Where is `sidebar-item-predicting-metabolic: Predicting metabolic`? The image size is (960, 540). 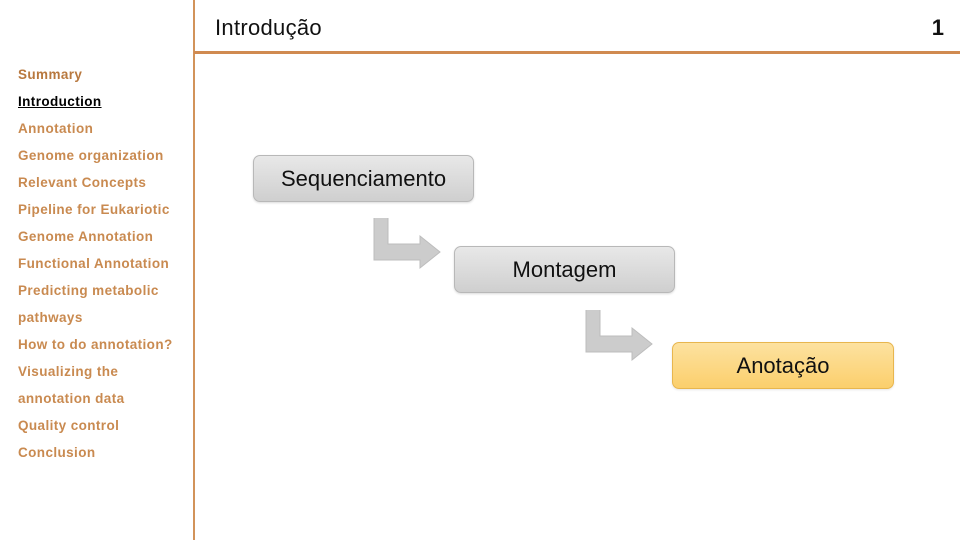 sidebar-item-predicting-metabolic: Predicting metabolic is located at coordinates (104, 290).